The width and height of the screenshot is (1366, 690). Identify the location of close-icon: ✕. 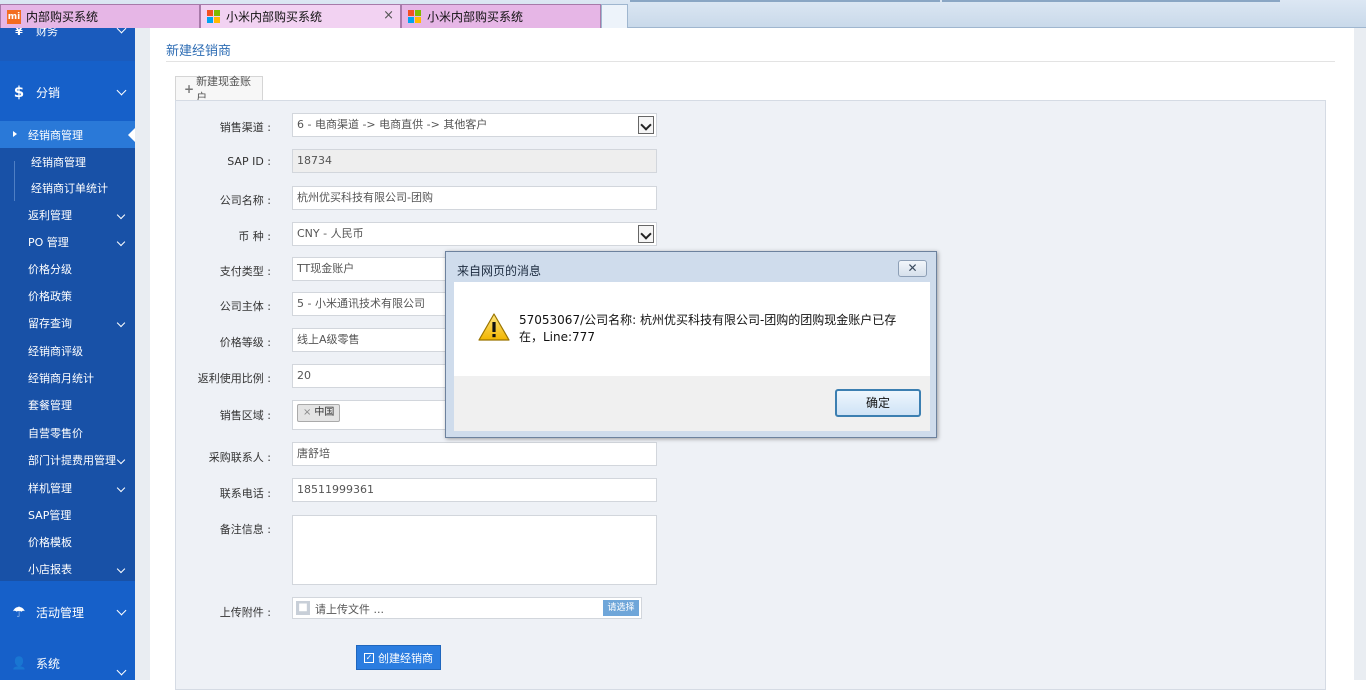
(912, 268).